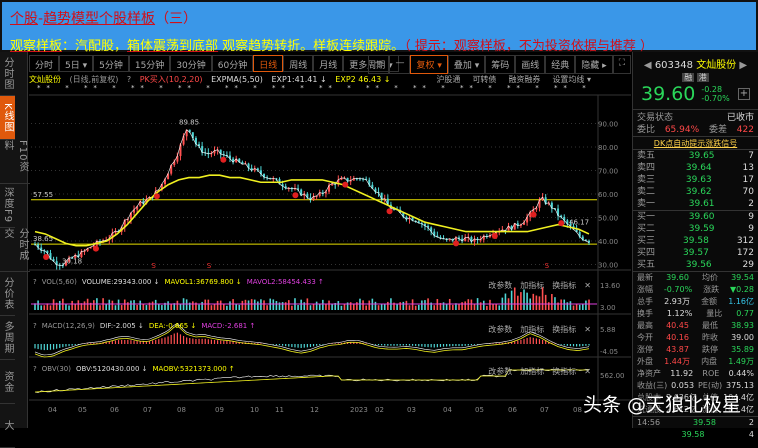 Image resolution: width=758 pixels, height=448 pixels. Describe the element at coordinates (428, 64) in the screenshot. I see `chart-tool-button: 复权 ▾` at that location.